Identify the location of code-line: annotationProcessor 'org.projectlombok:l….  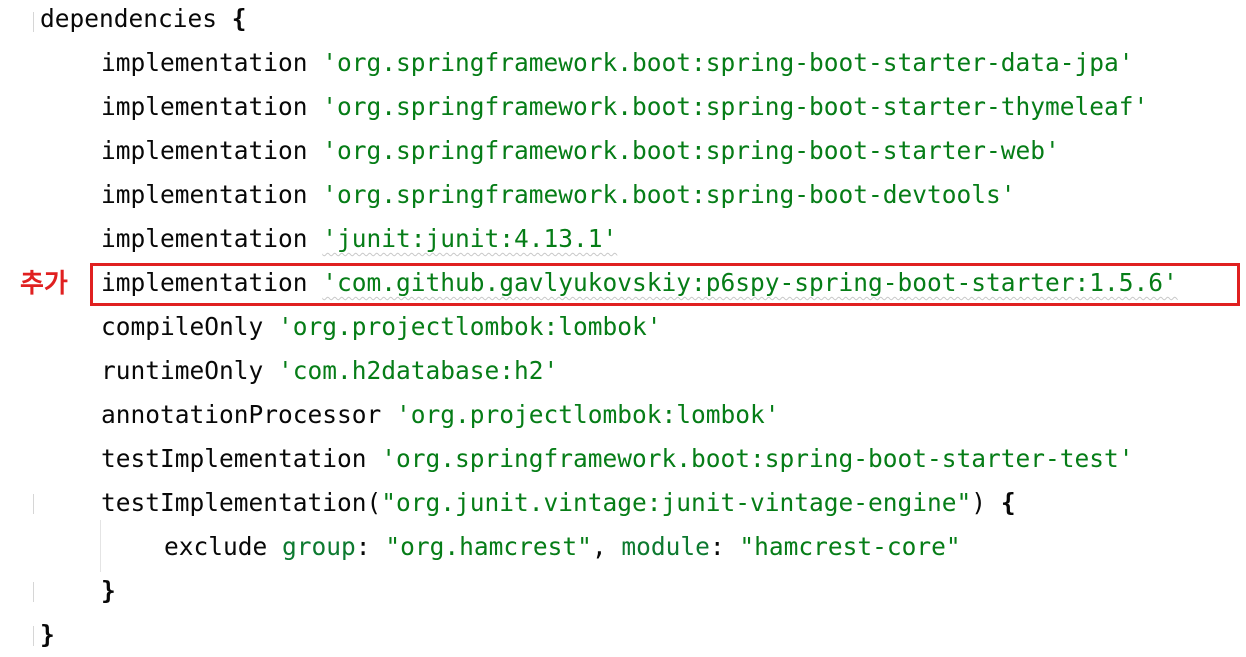
(440, 415).